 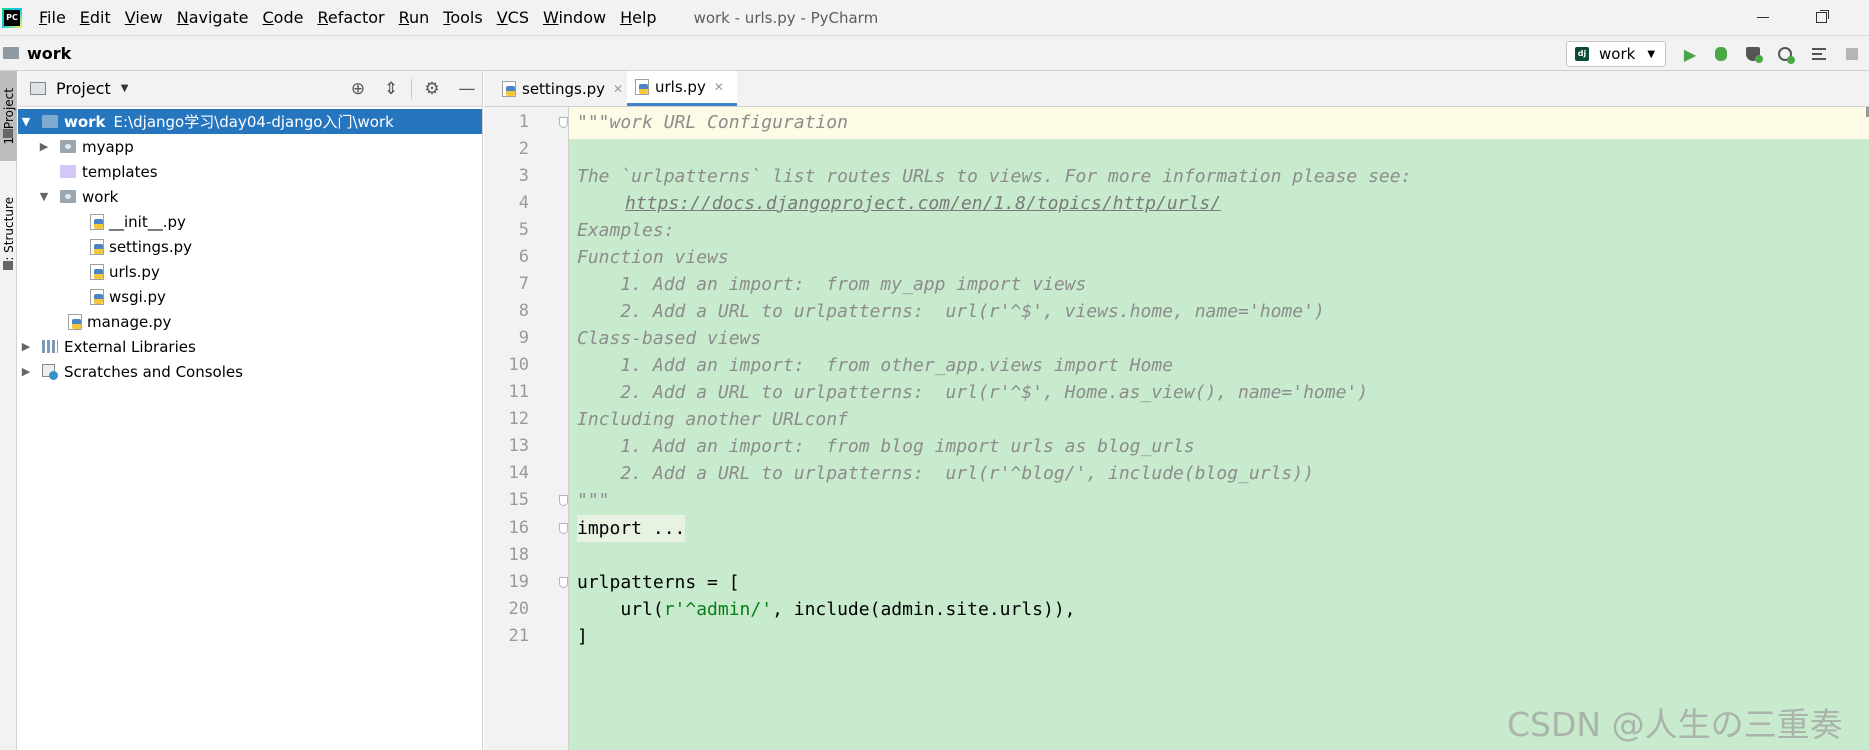 What do you see at coordinates (250, 221) in the screenshot?
I see `tree-item-init-py: __init__.py` at bounding box center [250, 221].